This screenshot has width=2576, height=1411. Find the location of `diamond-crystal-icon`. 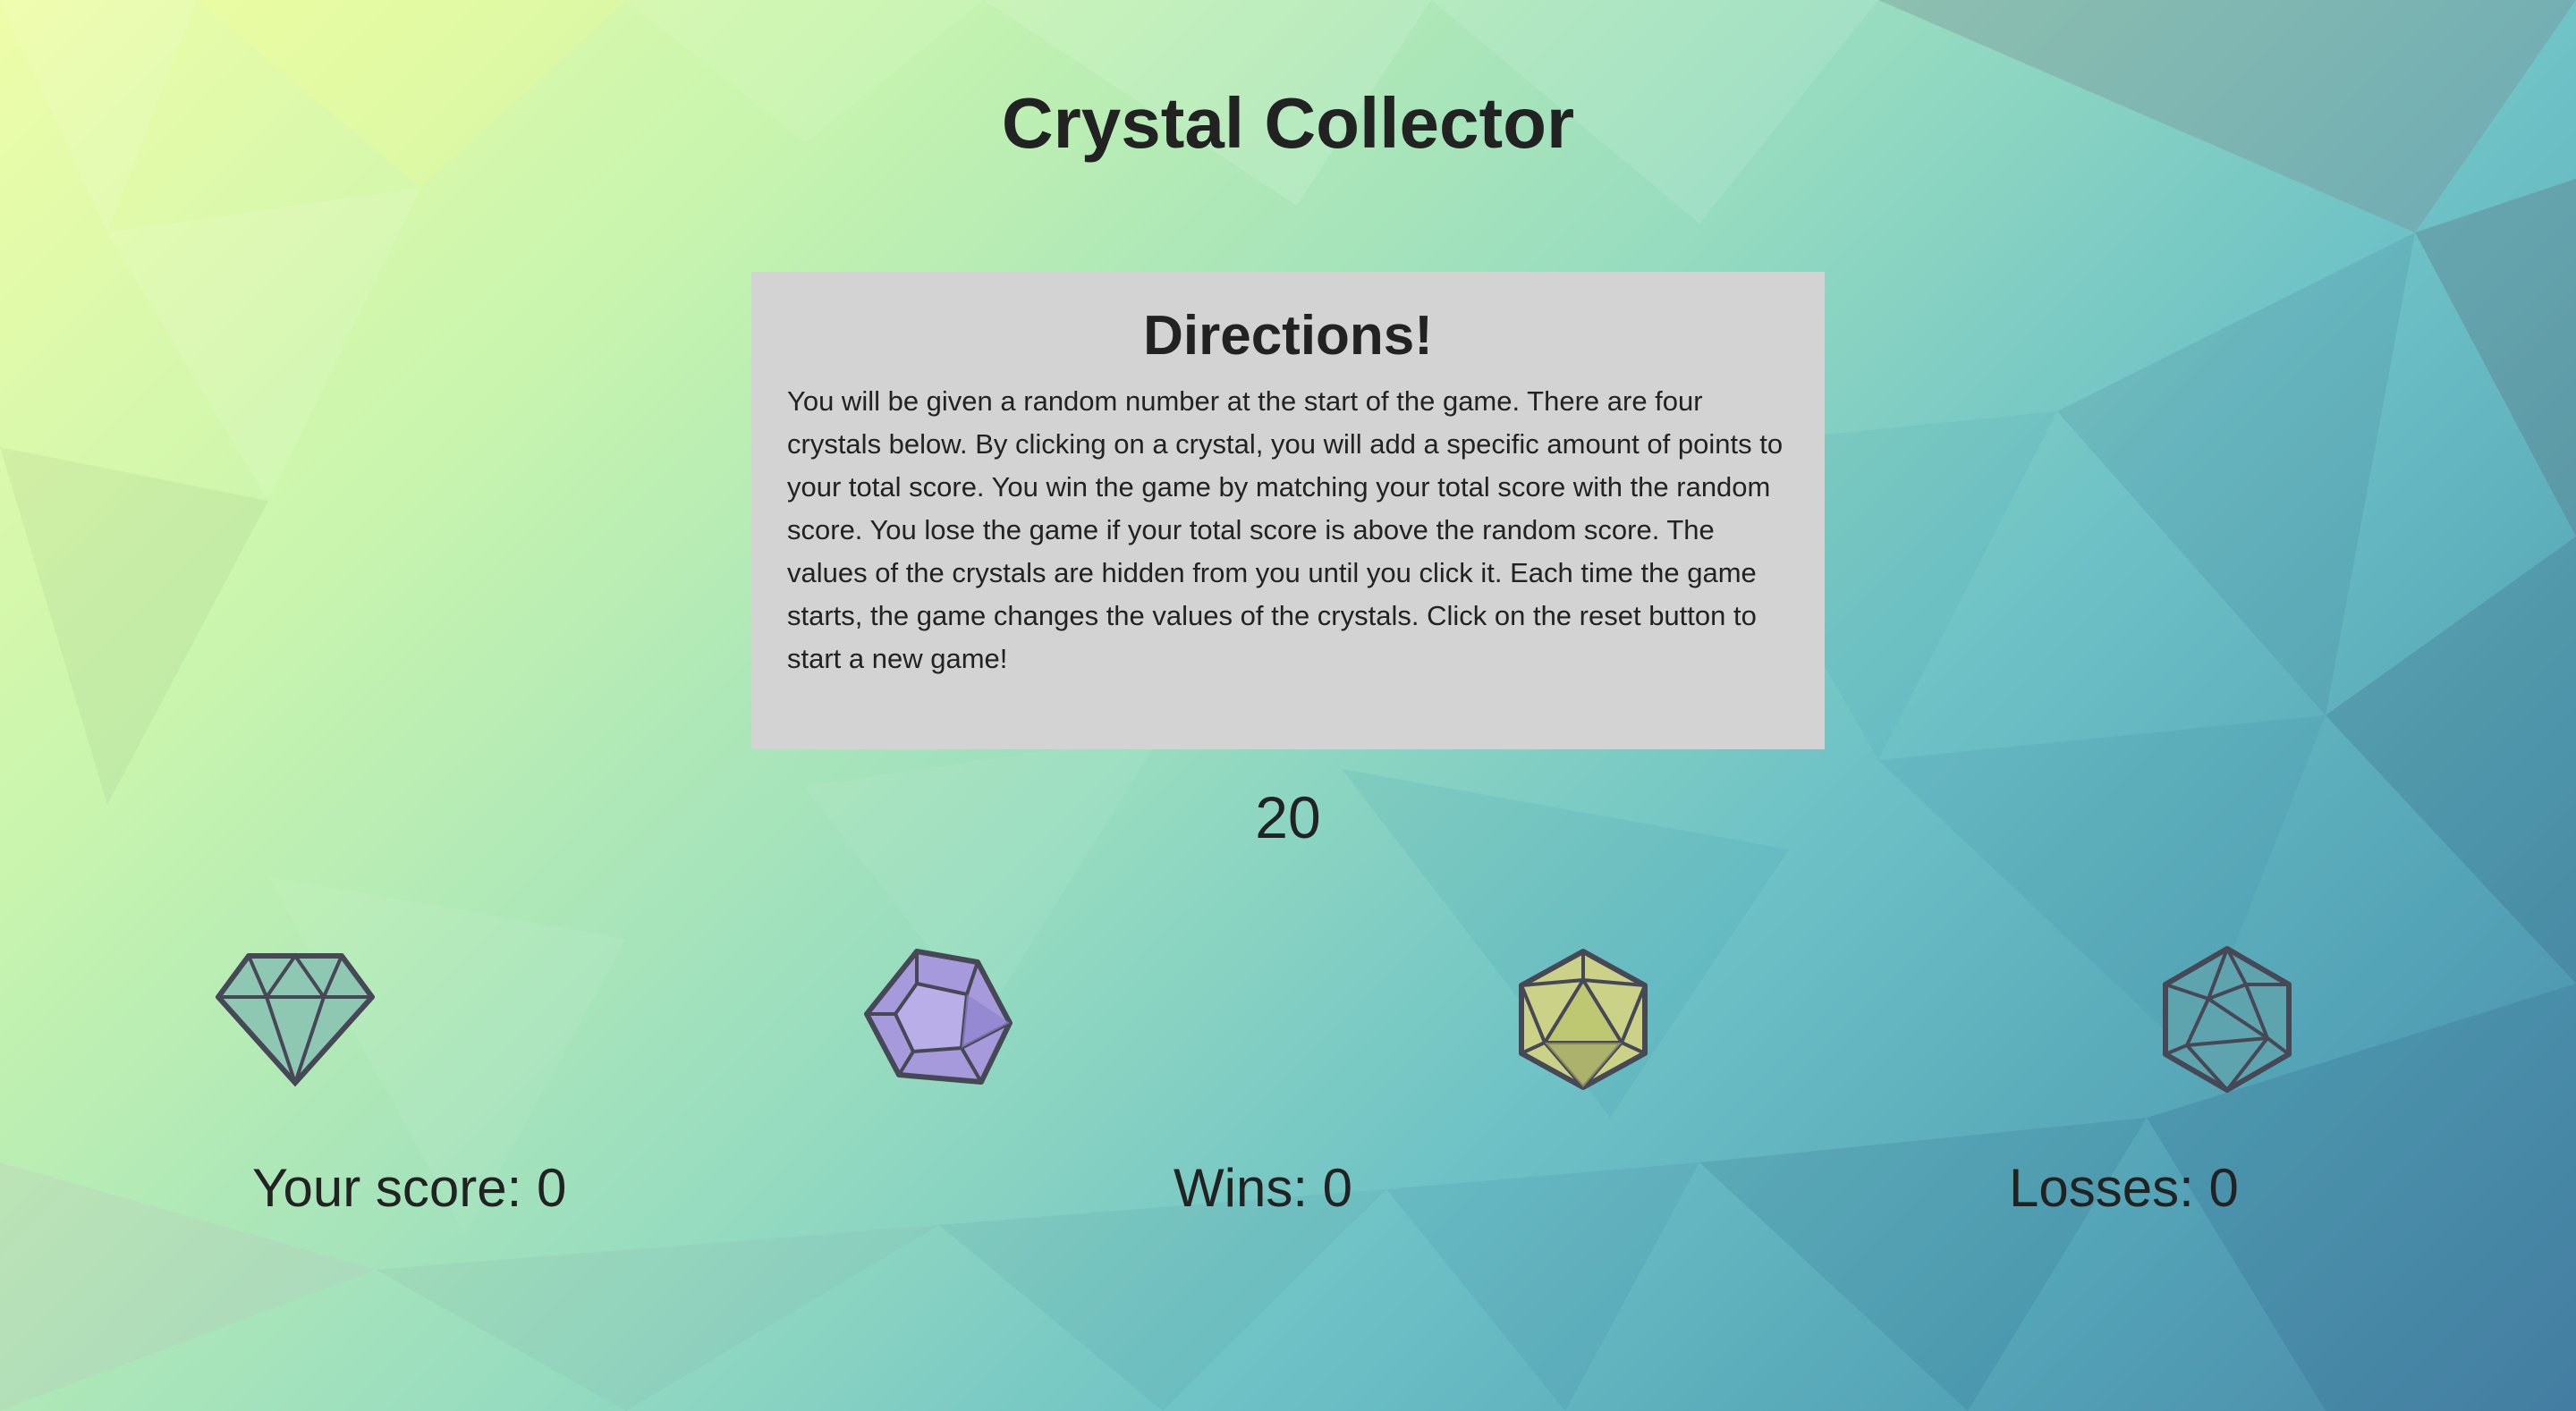

diamond-crystal-icon is located at coordinates (295, 1019).